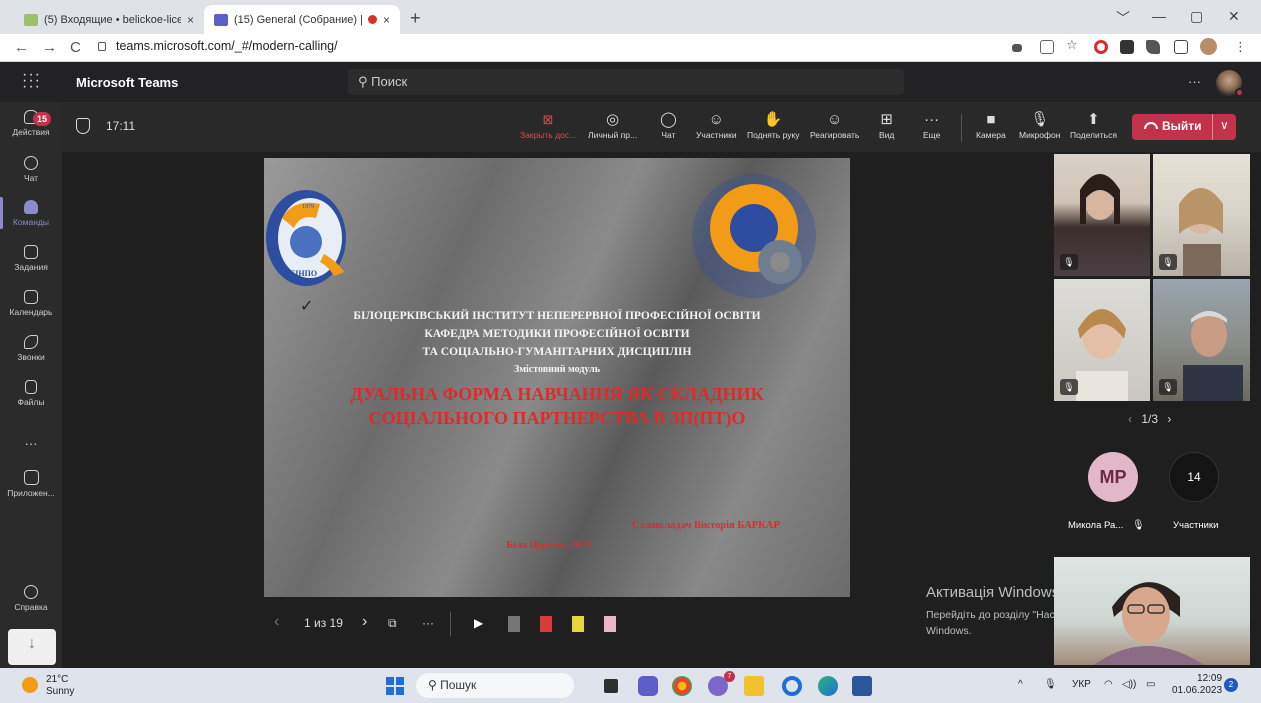 Image resolution: width=1261 pixels, height=703 pixels. Describe the element at coordinates (514, 624) in the screenshot. I see `pen-black-icon` at that location.